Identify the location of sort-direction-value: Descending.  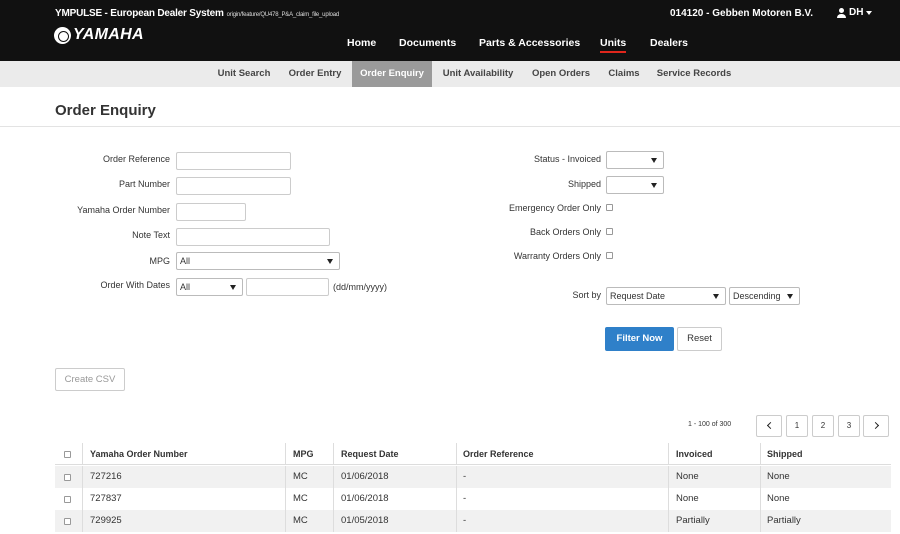
(757, 296).